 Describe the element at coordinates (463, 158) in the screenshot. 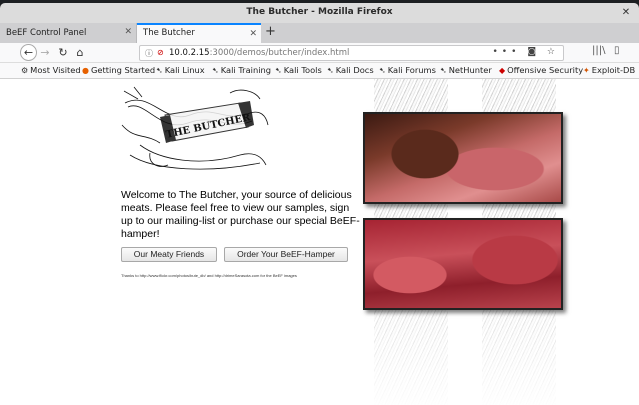

I see `meat-photo-roast` at that location.